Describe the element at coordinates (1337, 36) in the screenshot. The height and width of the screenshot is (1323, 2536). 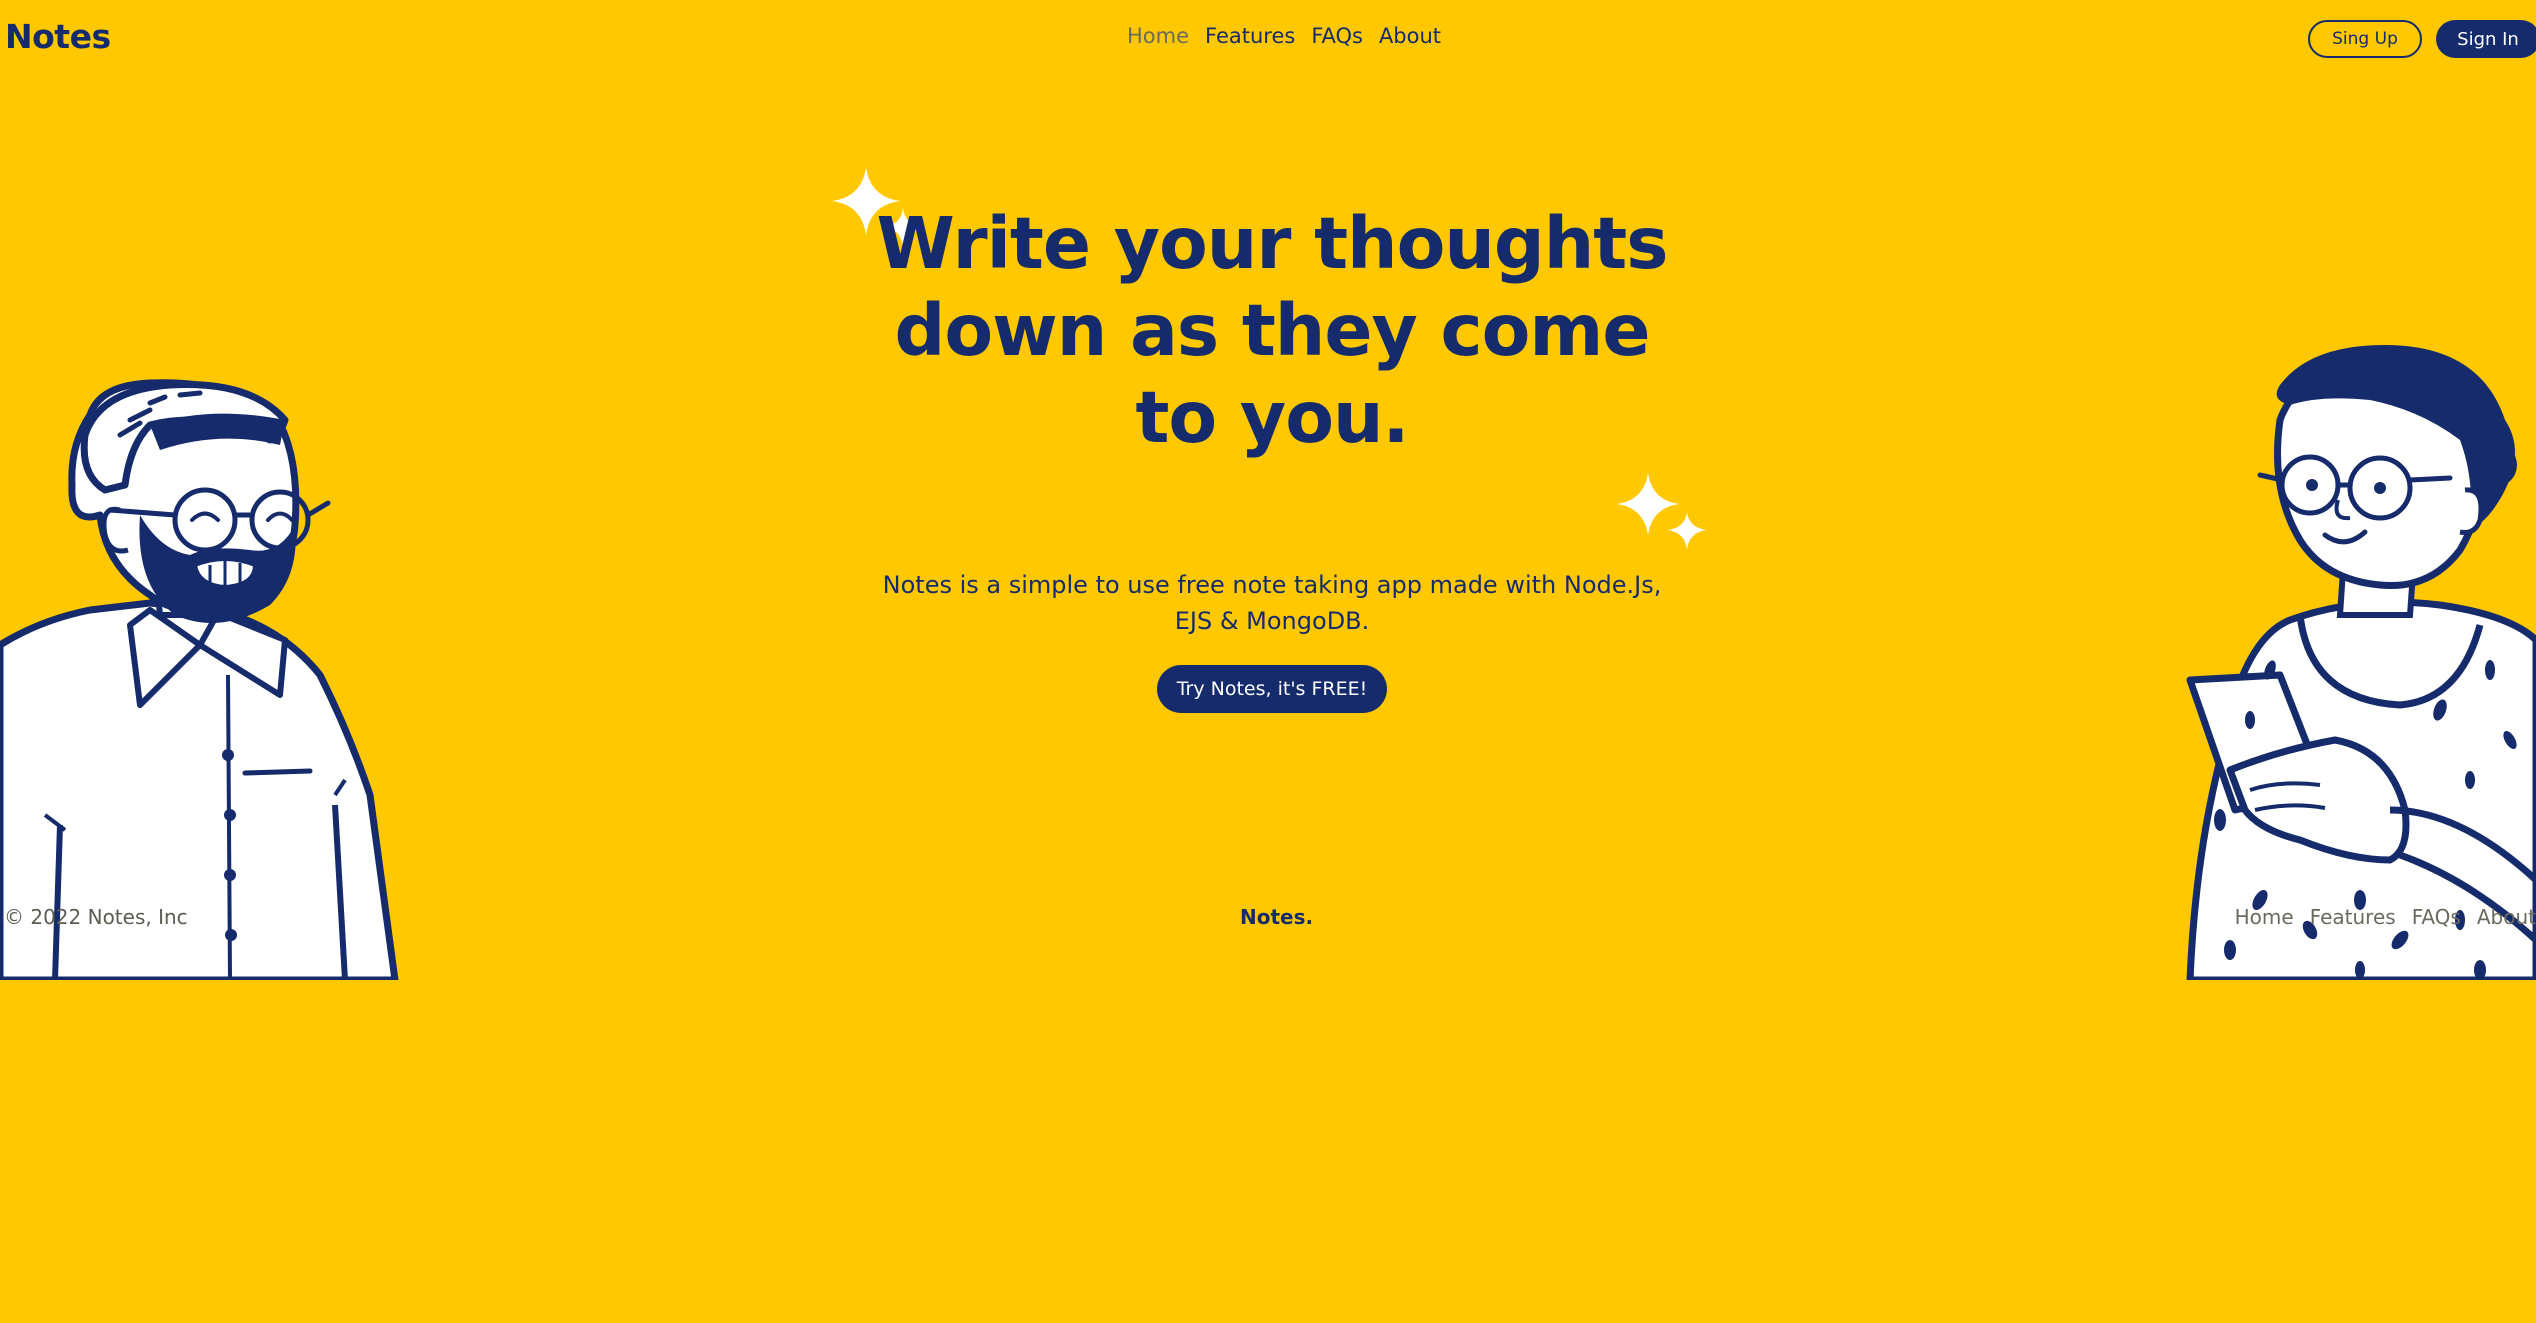
I see `nav-faqs: FAQs` at that location.